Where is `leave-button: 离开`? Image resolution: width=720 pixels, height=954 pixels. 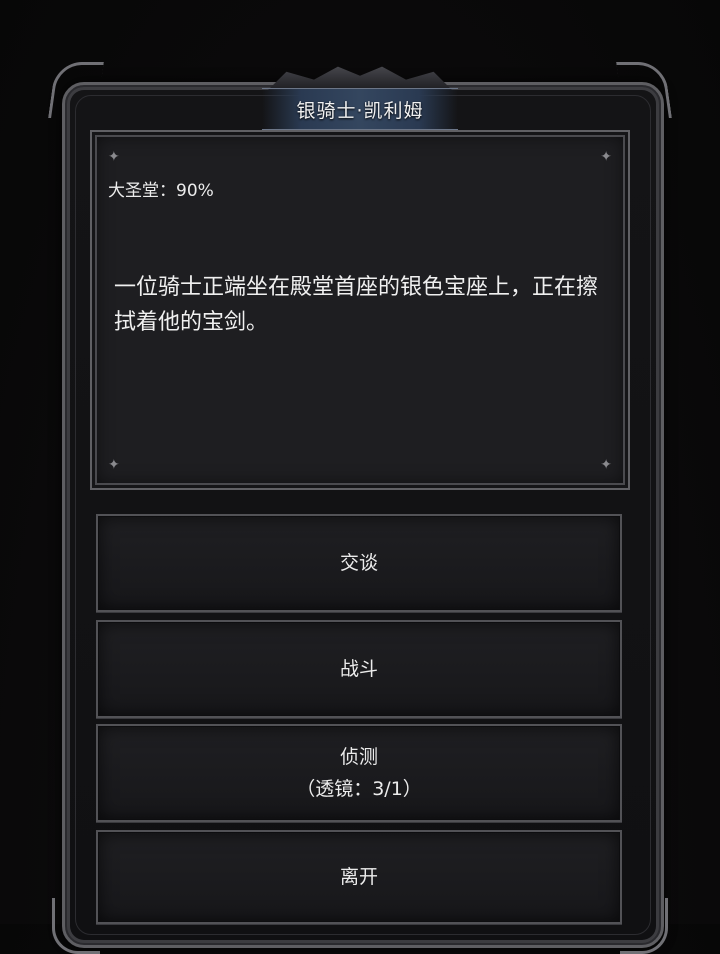 leave-button: 离开 is located at coordinates (359, 877).